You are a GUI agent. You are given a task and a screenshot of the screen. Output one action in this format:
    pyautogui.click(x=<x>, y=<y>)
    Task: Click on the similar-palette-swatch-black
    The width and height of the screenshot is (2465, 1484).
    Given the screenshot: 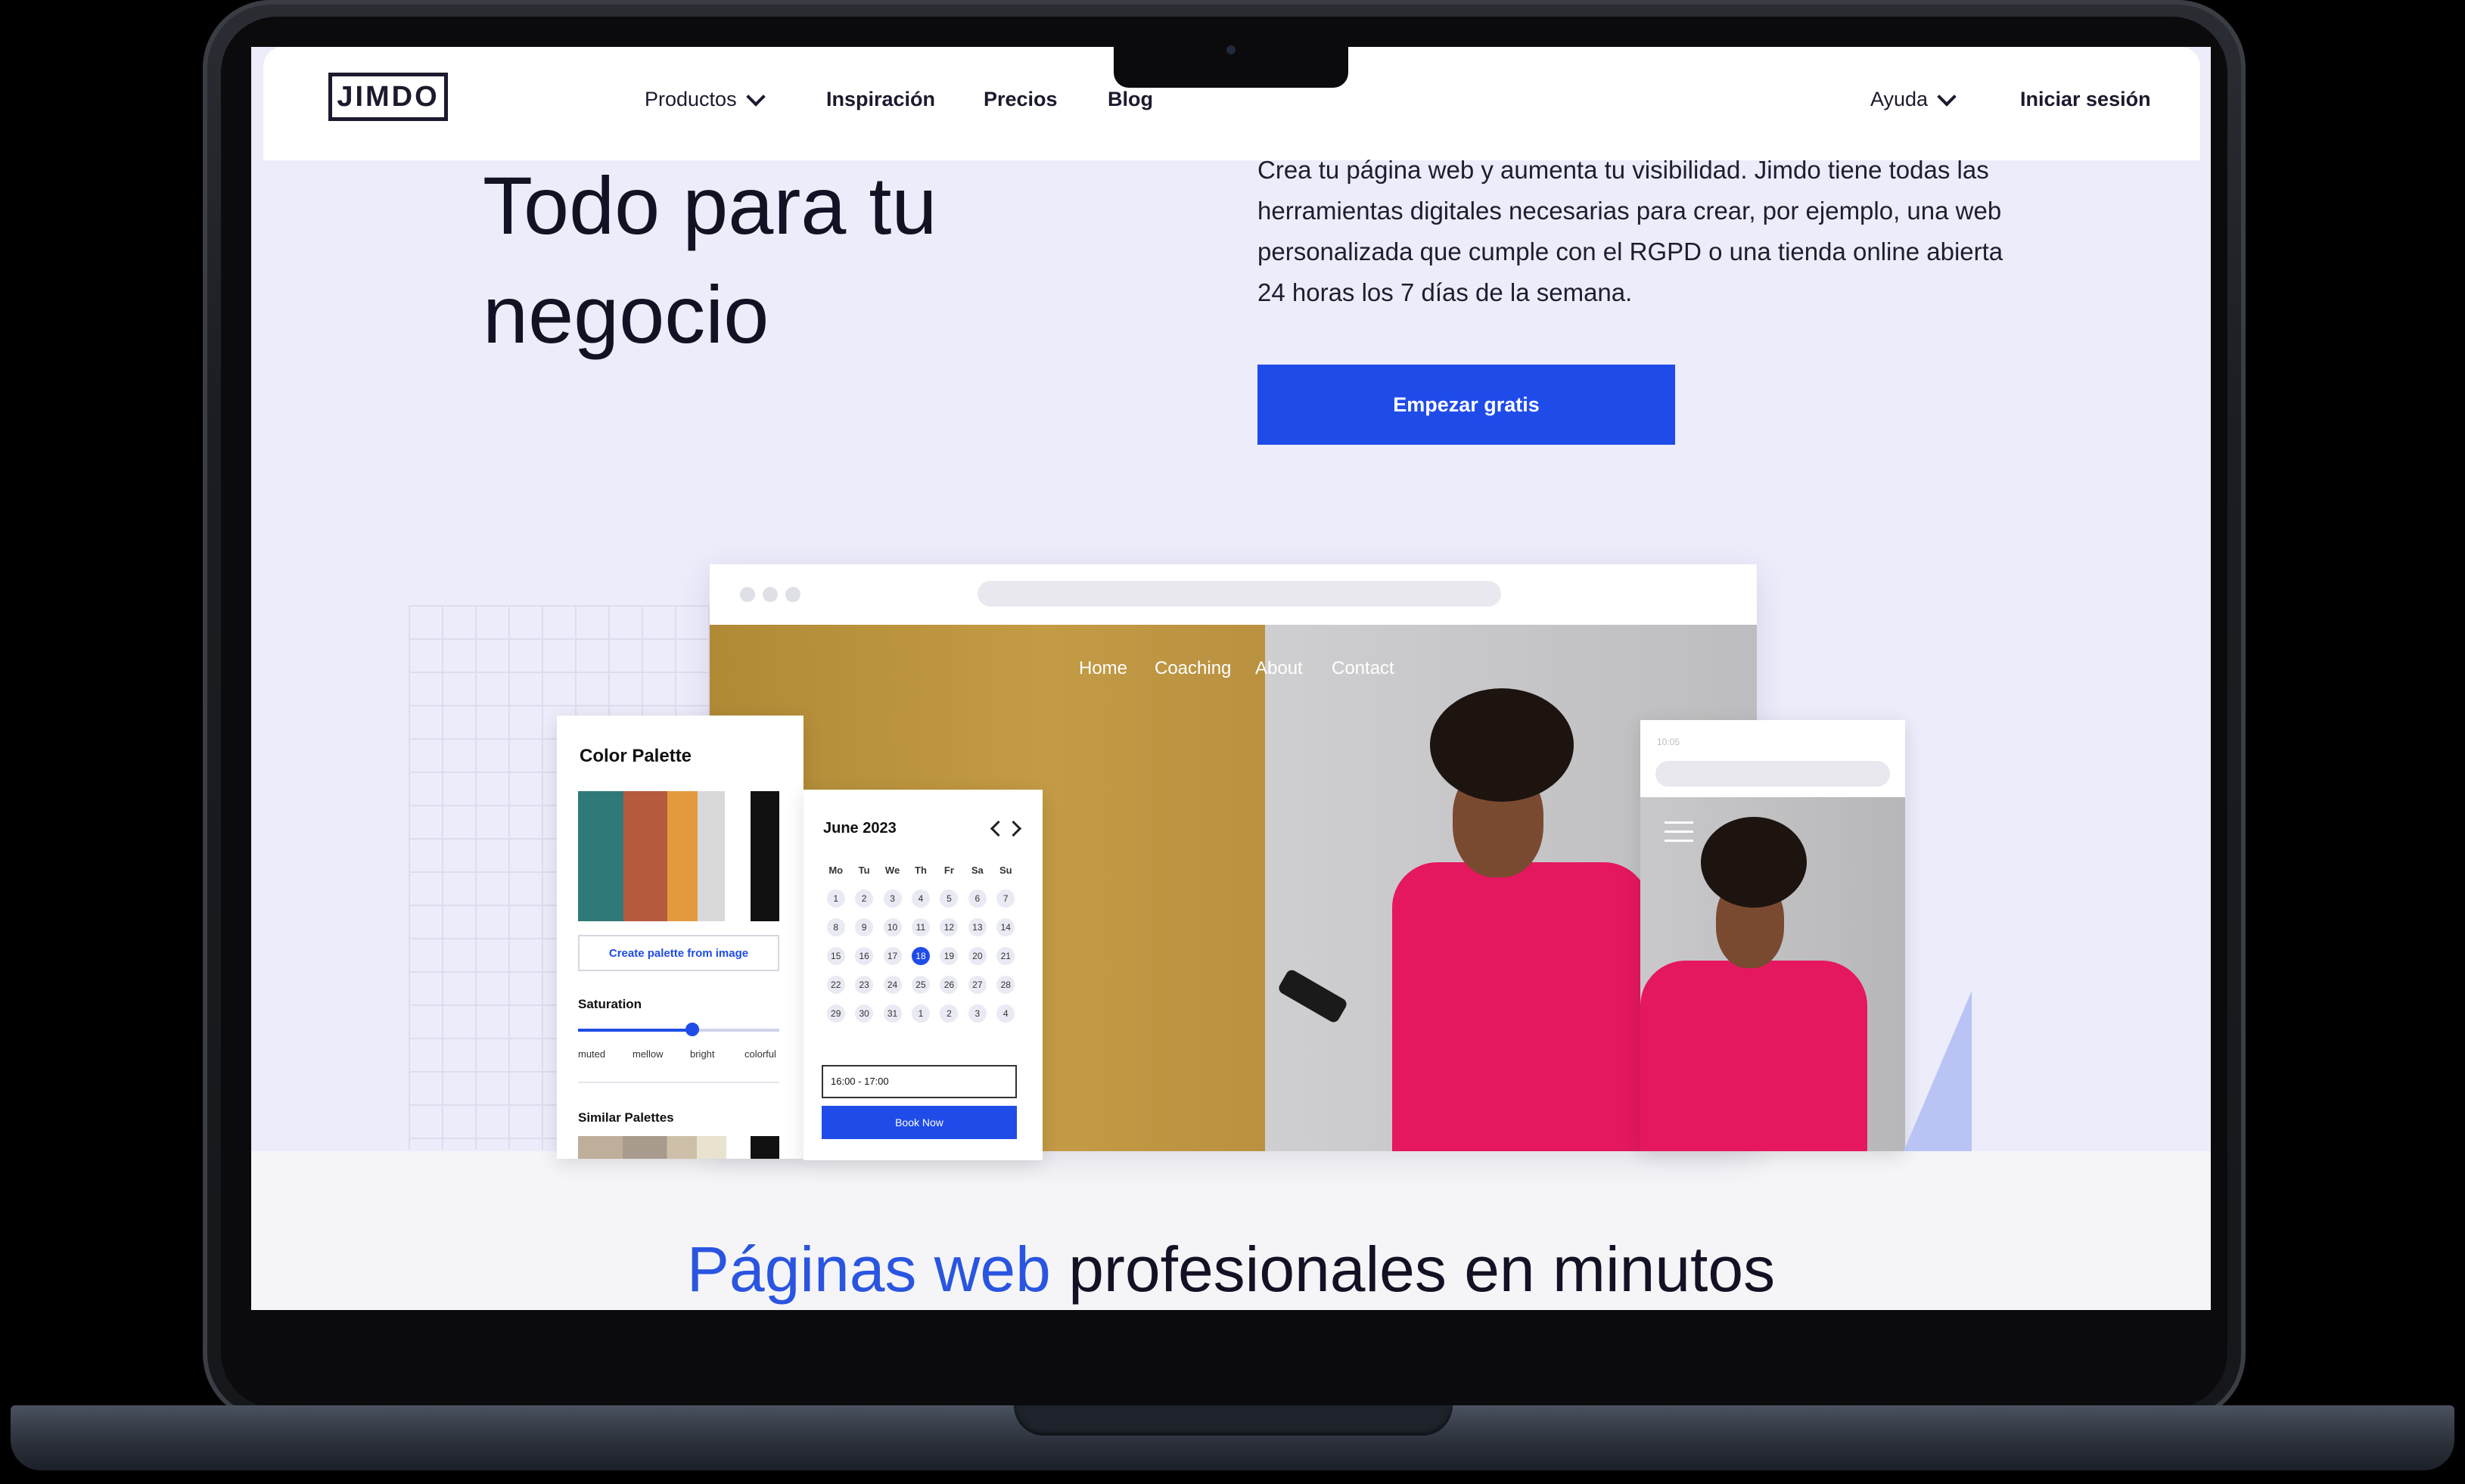 What is the action you would take?
    pyautogui.click(x=765, y=1147)
    